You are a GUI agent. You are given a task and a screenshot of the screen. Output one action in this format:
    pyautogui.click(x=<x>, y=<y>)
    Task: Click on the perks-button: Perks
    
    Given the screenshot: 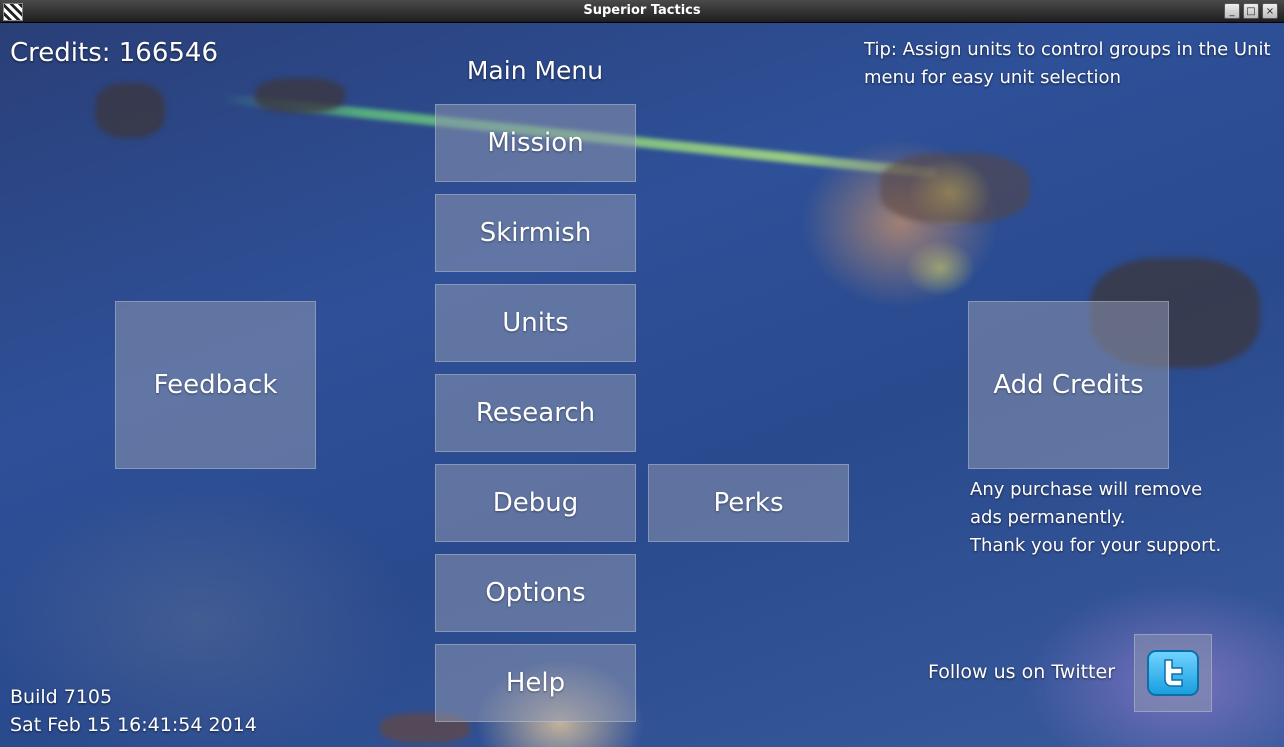 What is the action you would take?
    pyautogui.click(x=748, y=503)
    